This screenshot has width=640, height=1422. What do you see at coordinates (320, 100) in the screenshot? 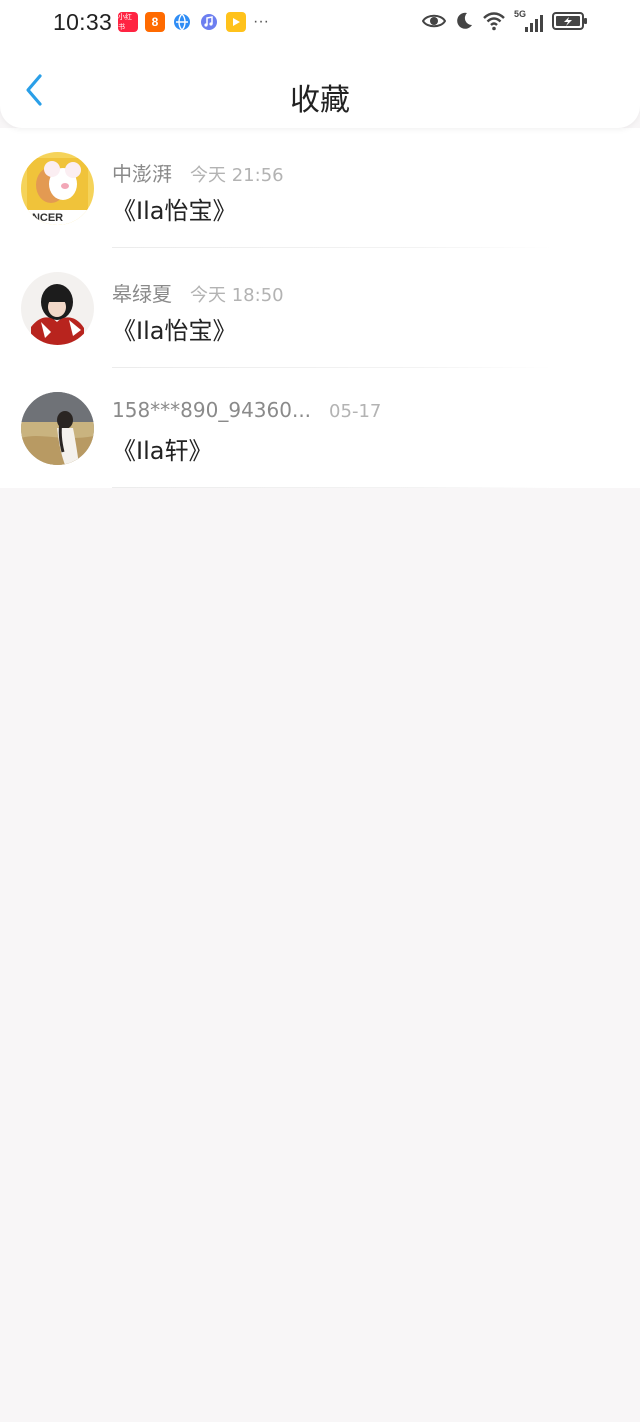
I see `page-title: 收藏` at bounding box center [320, 100].